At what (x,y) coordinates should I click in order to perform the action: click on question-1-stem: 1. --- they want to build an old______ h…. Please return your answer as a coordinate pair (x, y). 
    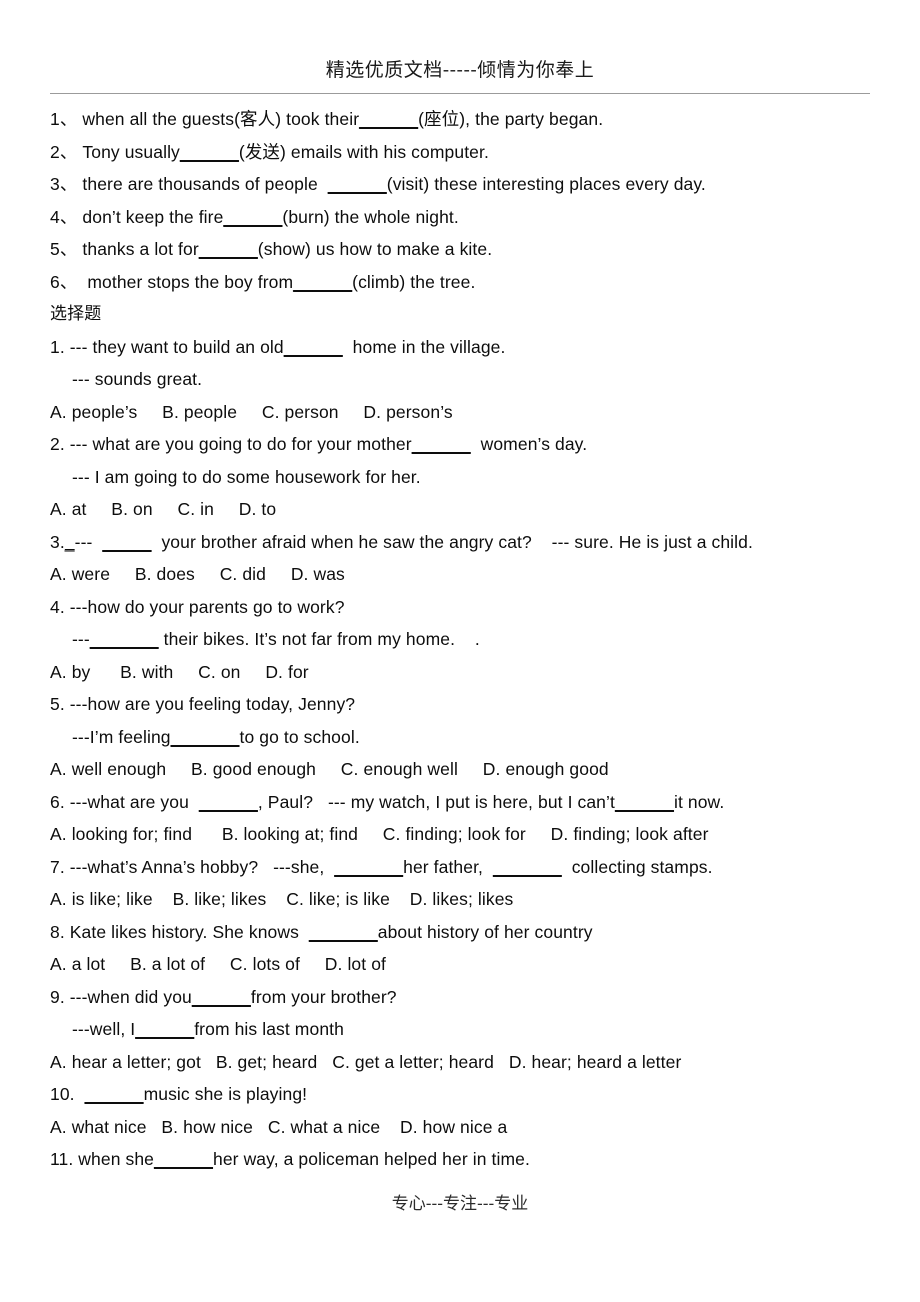
    Looking at the image, I should click on (465, 347).